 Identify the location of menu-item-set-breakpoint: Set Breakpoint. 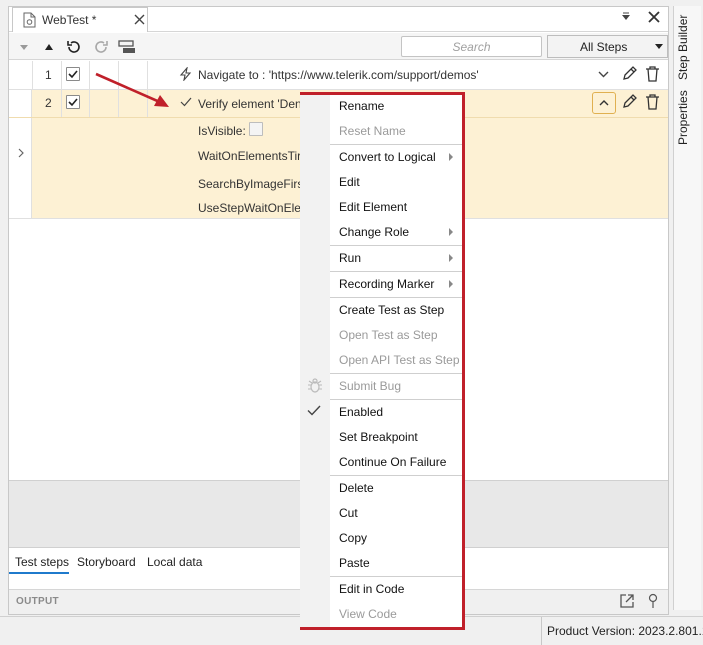
(378, 437).